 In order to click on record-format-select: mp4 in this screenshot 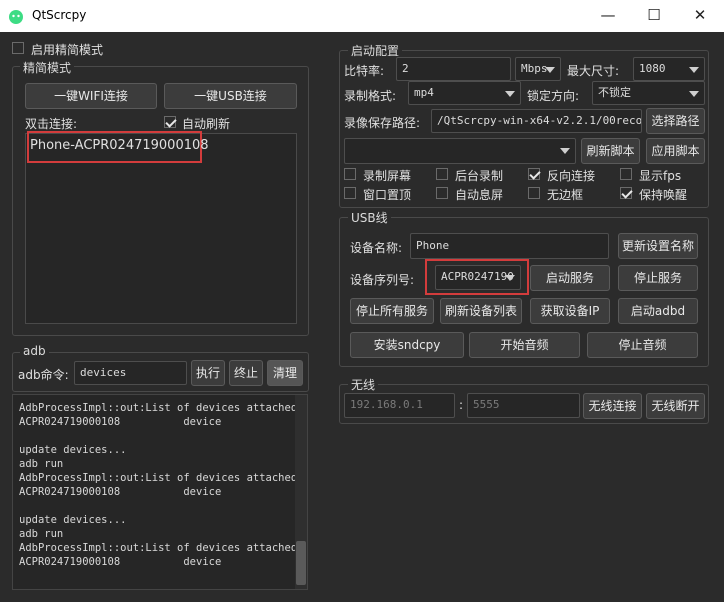, I will do `click(464, 93)`.